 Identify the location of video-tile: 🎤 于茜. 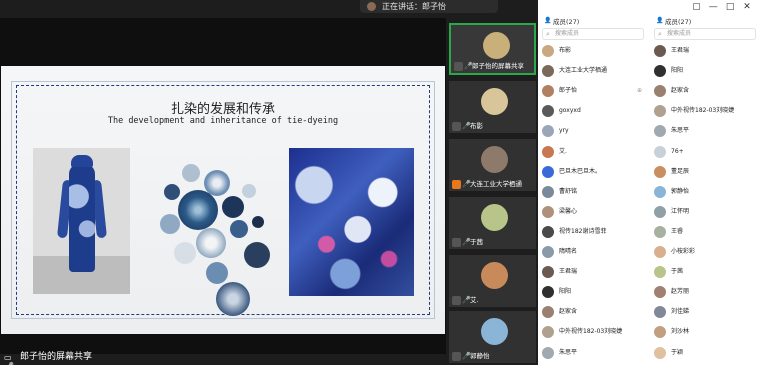
(492, 223).